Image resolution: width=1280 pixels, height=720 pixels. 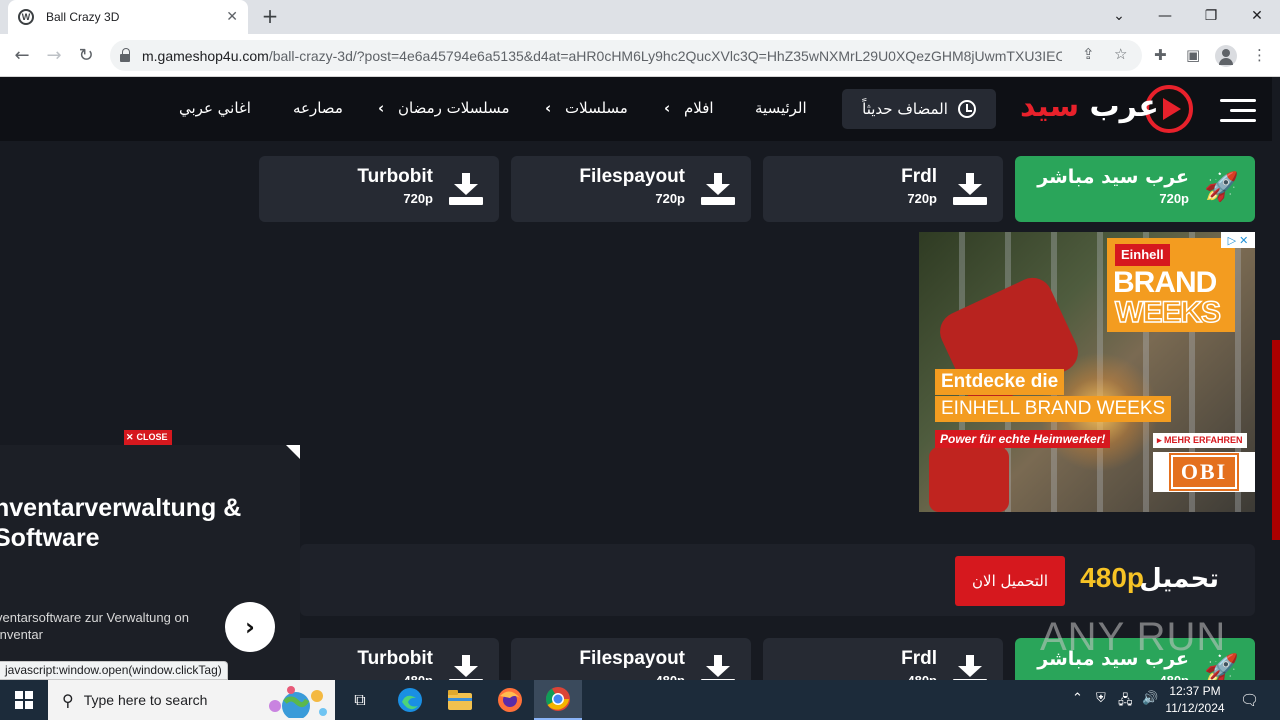 I want to click on defender-icon: ⛨, so click(x=1101, y=698).